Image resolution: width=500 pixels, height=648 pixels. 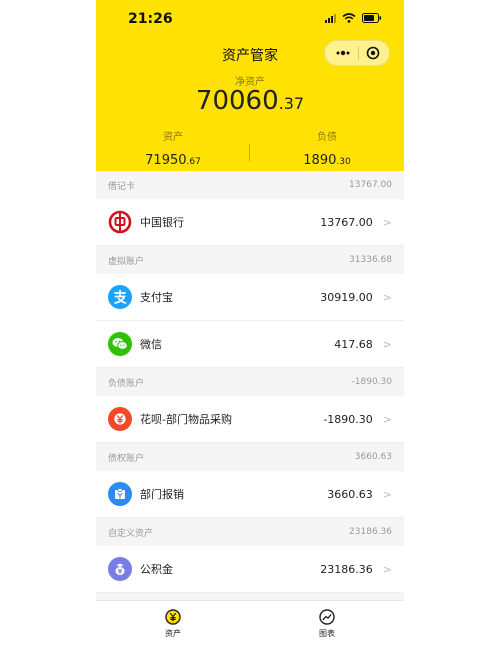 What do you see at coordinates (327, 148) in the screenshot?
I see `liabilities-summary: 负债 1890.30` at bounding box center [327, 148].